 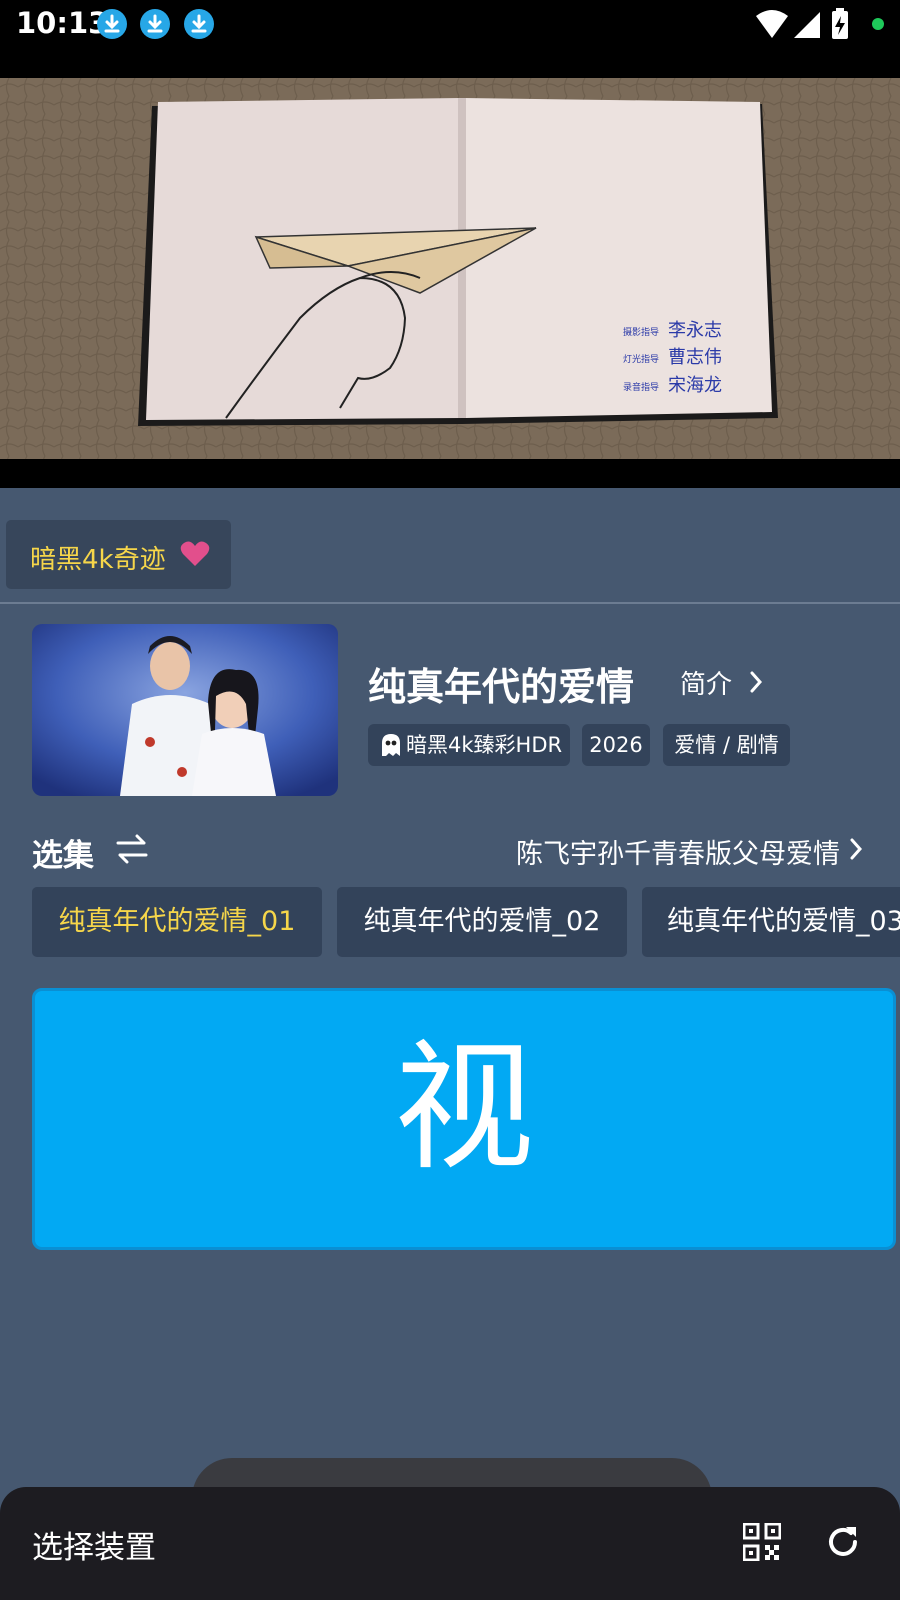 What do you see at coordinates (450, 1543) in the screenshot?
I see `device-picker-sheet: 选择装置` at bounding box center [450, 1543].